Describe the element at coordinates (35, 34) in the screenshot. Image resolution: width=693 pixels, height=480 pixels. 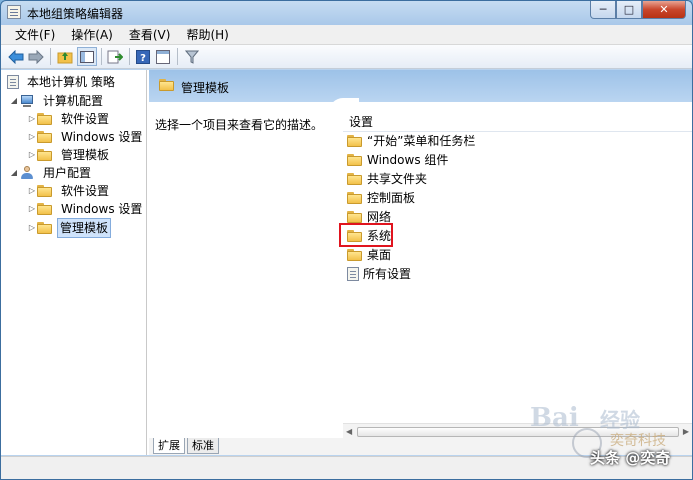
I see `menu-file: 文件(F)` at that location.